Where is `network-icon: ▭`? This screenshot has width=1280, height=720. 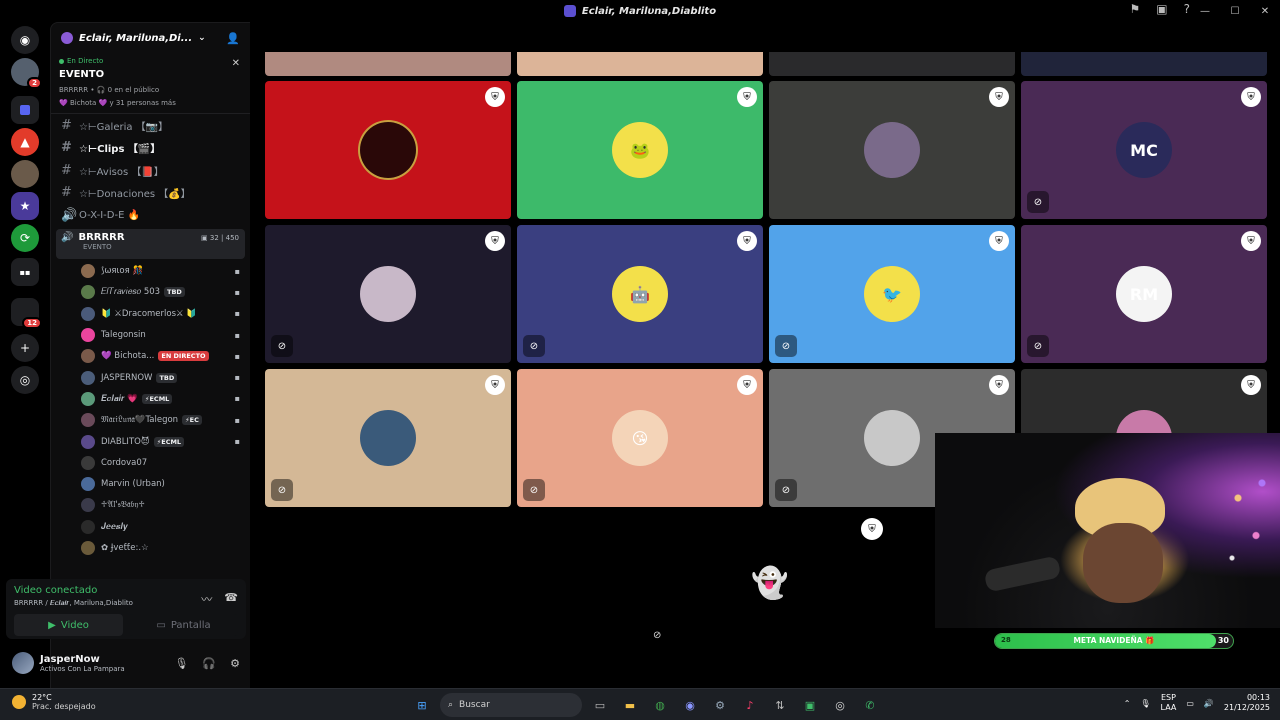 network-icon: ▭ is located at coordinates (1190, 703).